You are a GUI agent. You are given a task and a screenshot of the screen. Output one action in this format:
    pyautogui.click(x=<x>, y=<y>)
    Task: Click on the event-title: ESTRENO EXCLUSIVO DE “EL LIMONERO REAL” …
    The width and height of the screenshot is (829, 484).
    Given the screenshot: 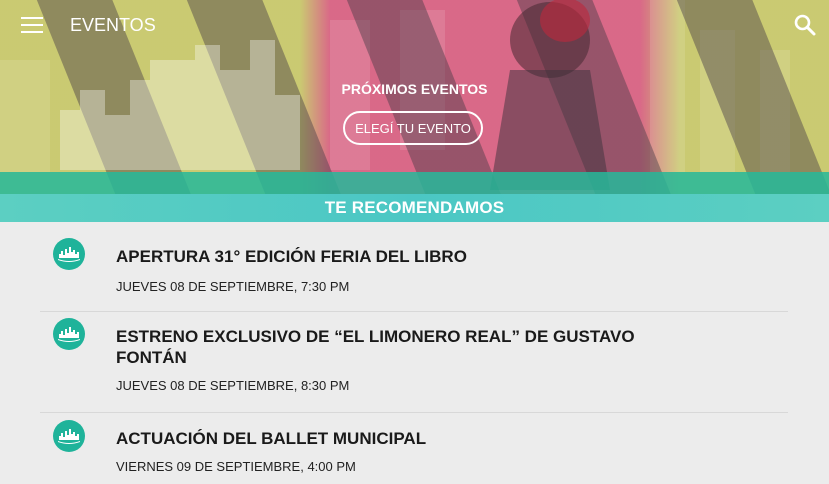 What is the action you would take?
    pyautogui.click(x=375, y=347)
    